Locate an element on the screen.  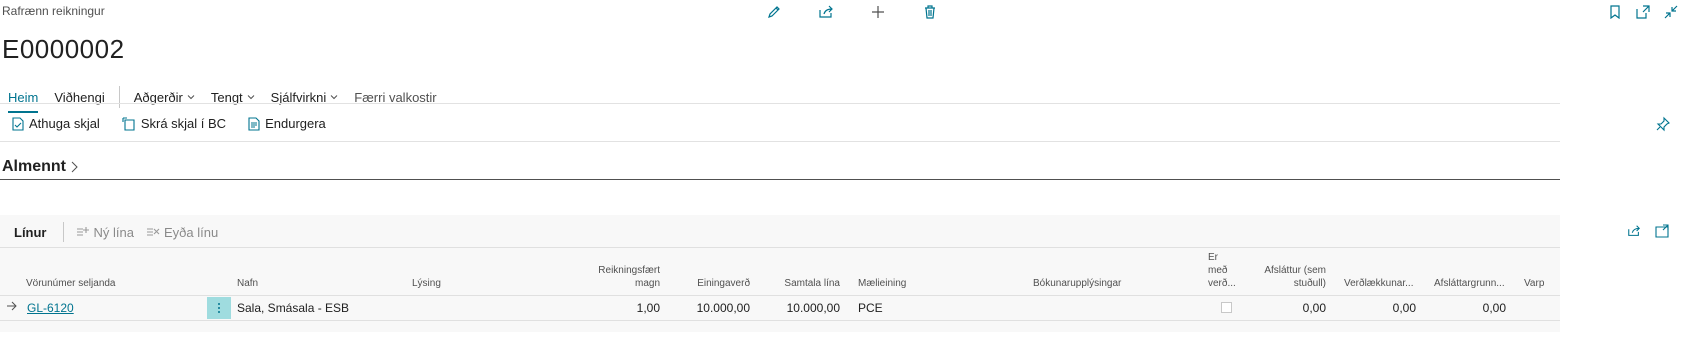
cell-uom: PCE is located at coordinates (870, 308).